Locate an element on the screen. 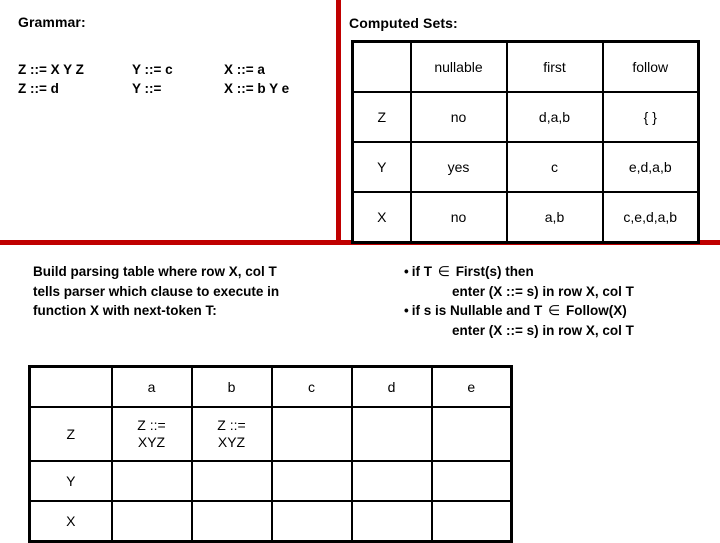 The height and width of the screenshot is (543, 720). computed-cell-follow: { } is located at coordinates (650, 117).